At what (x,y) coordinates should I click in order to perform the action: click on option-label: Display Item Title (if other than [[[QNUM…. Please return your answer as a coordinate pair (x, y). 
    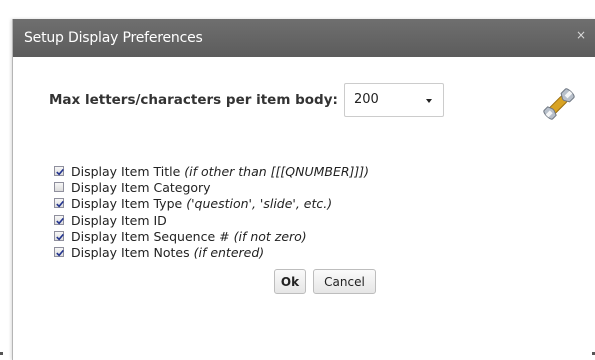
    Looking at the image, I should click on (220, 171).